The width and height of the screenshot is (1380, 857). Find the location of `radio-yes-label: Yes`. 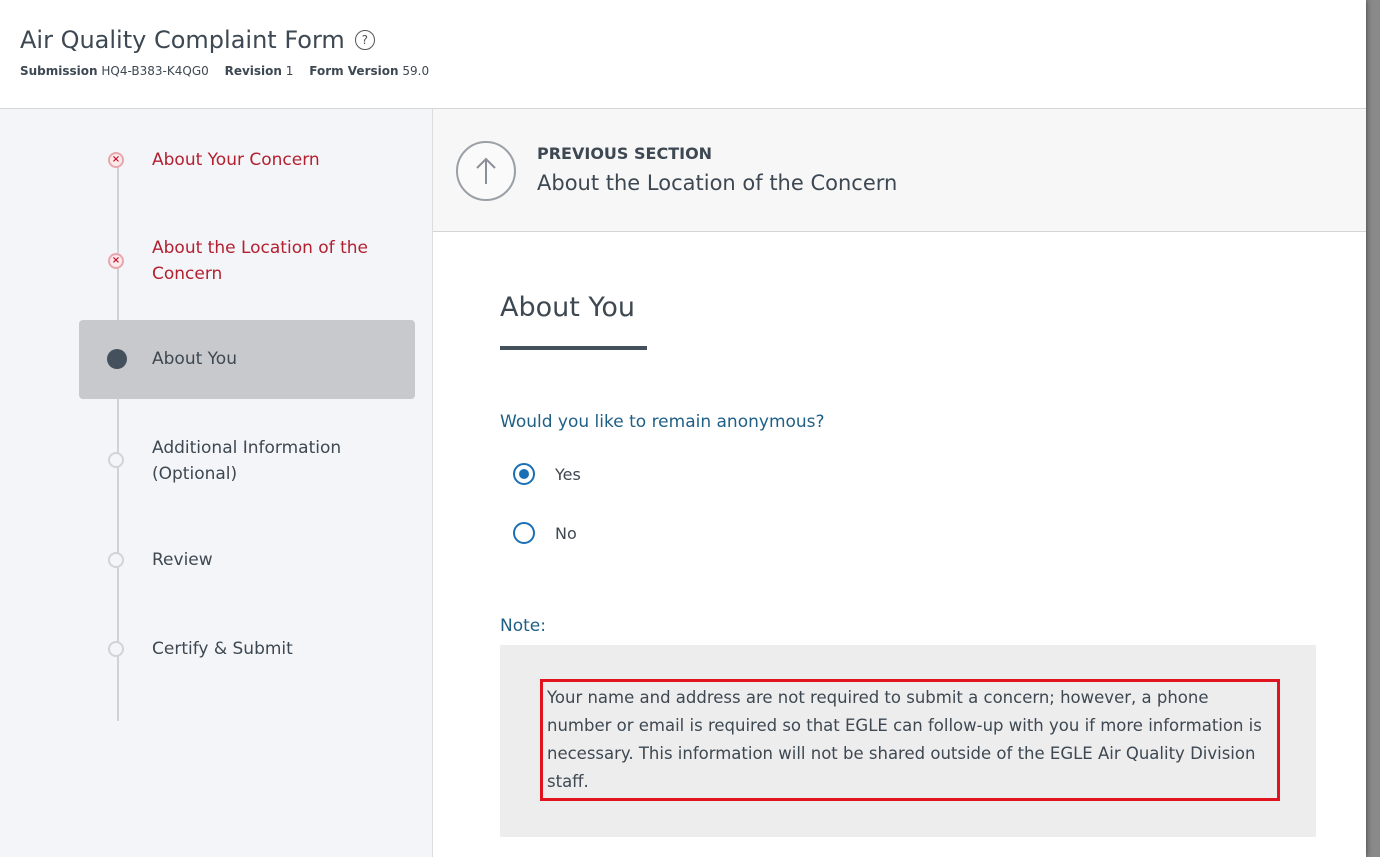

radio-yes-label: Yes is located at coordinates (568, 474).